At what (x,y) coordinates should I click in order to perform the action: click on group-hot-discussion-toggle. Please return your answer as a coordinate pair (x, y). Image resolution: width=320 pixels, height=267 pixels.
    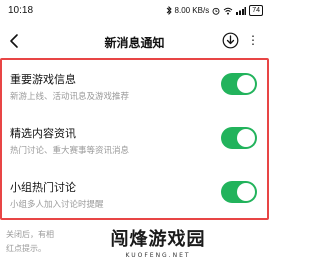
    Looking at the image, I should click on (239, 192).